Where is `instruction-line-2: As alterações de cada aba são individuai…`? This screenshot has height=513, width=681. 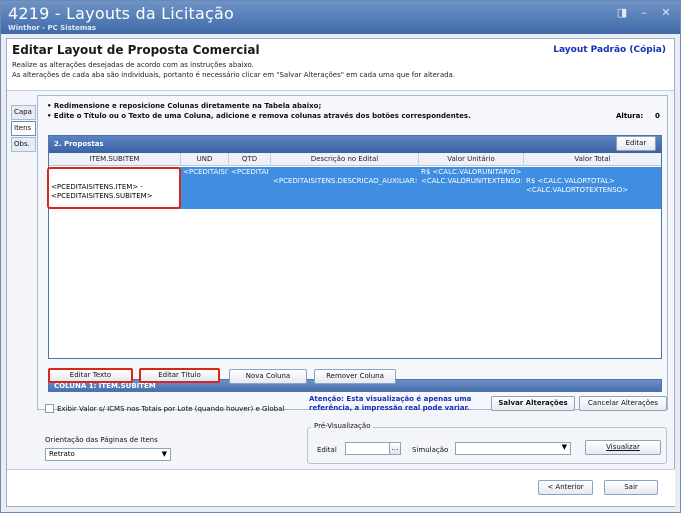 instruction-line-2: As alterações de cada aba são individuai… is located at coordinates (234, 75).